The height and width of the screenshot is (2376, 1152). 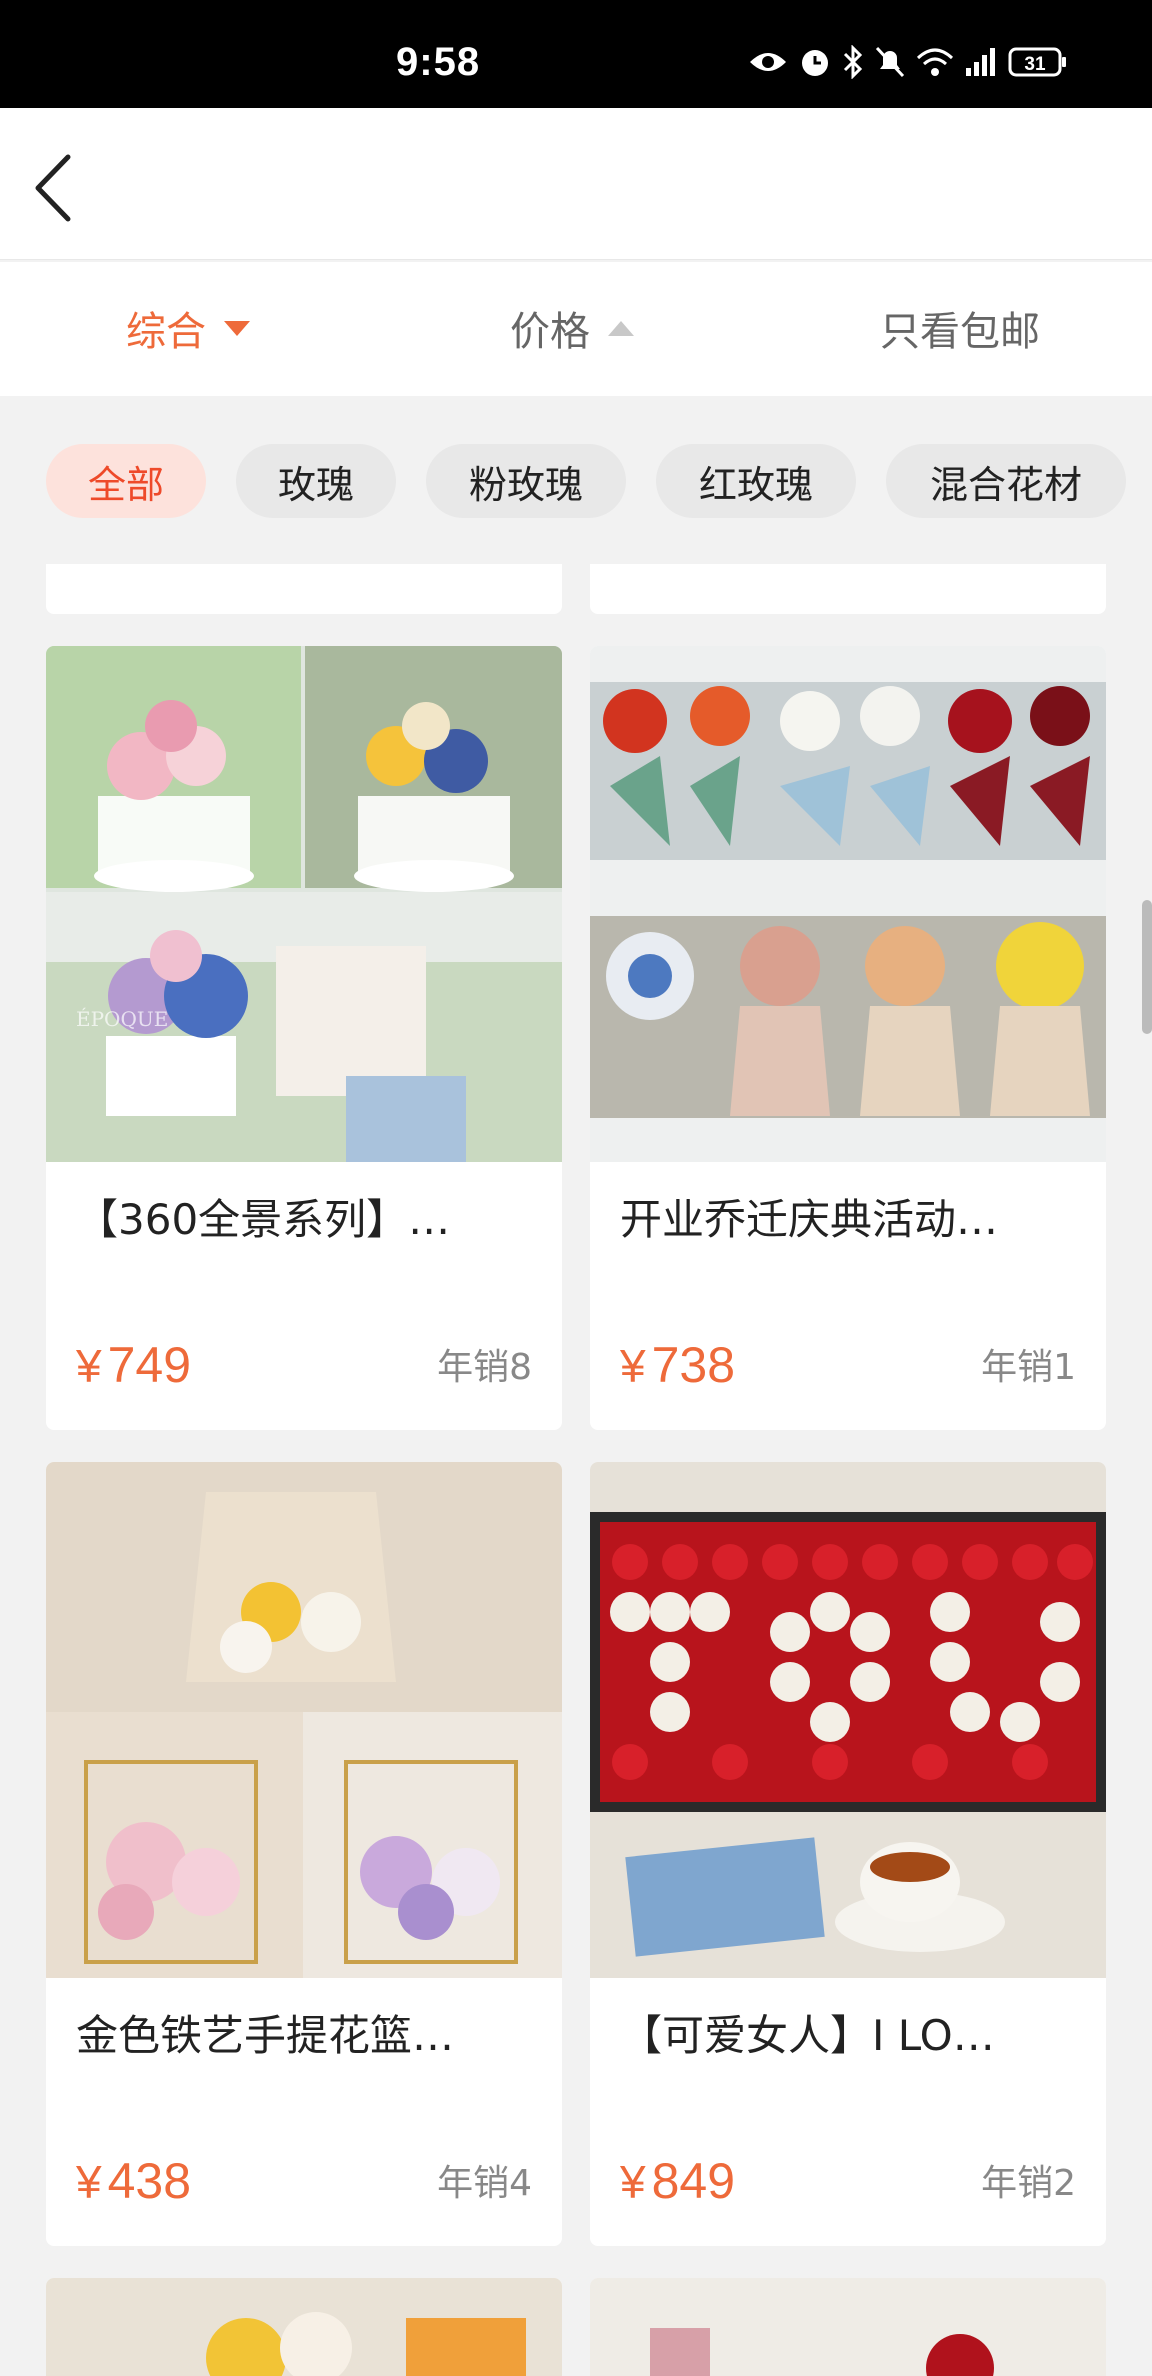 I want to click on product-price: ¥849, so click(x=677, y=2181).